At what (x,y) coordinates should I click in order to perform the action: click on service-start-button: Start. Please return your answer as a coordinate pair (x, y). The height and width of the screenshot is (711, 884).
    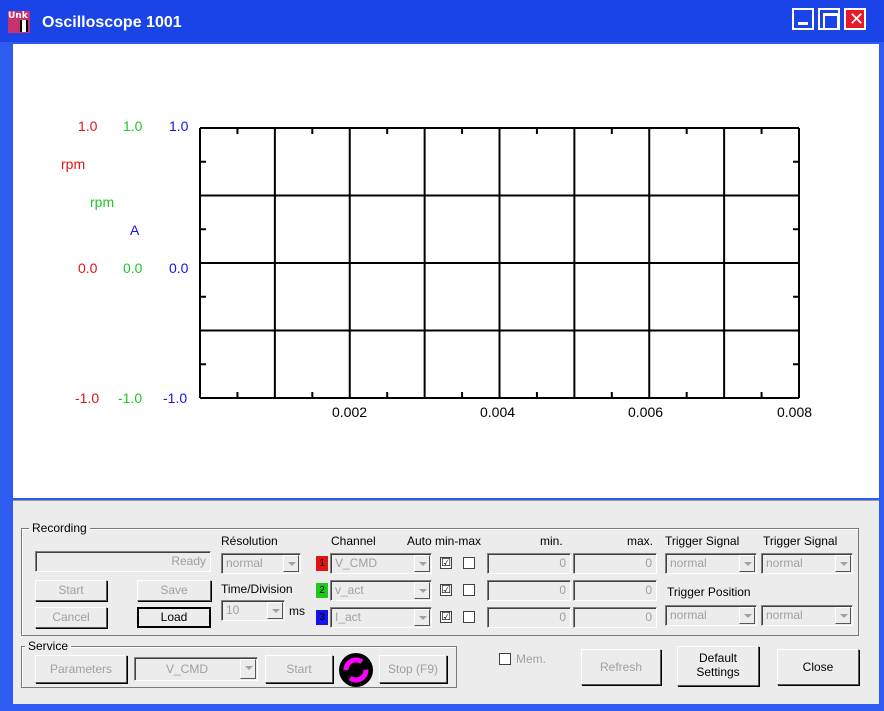
    Looking at the image, I should click on (299, 669).